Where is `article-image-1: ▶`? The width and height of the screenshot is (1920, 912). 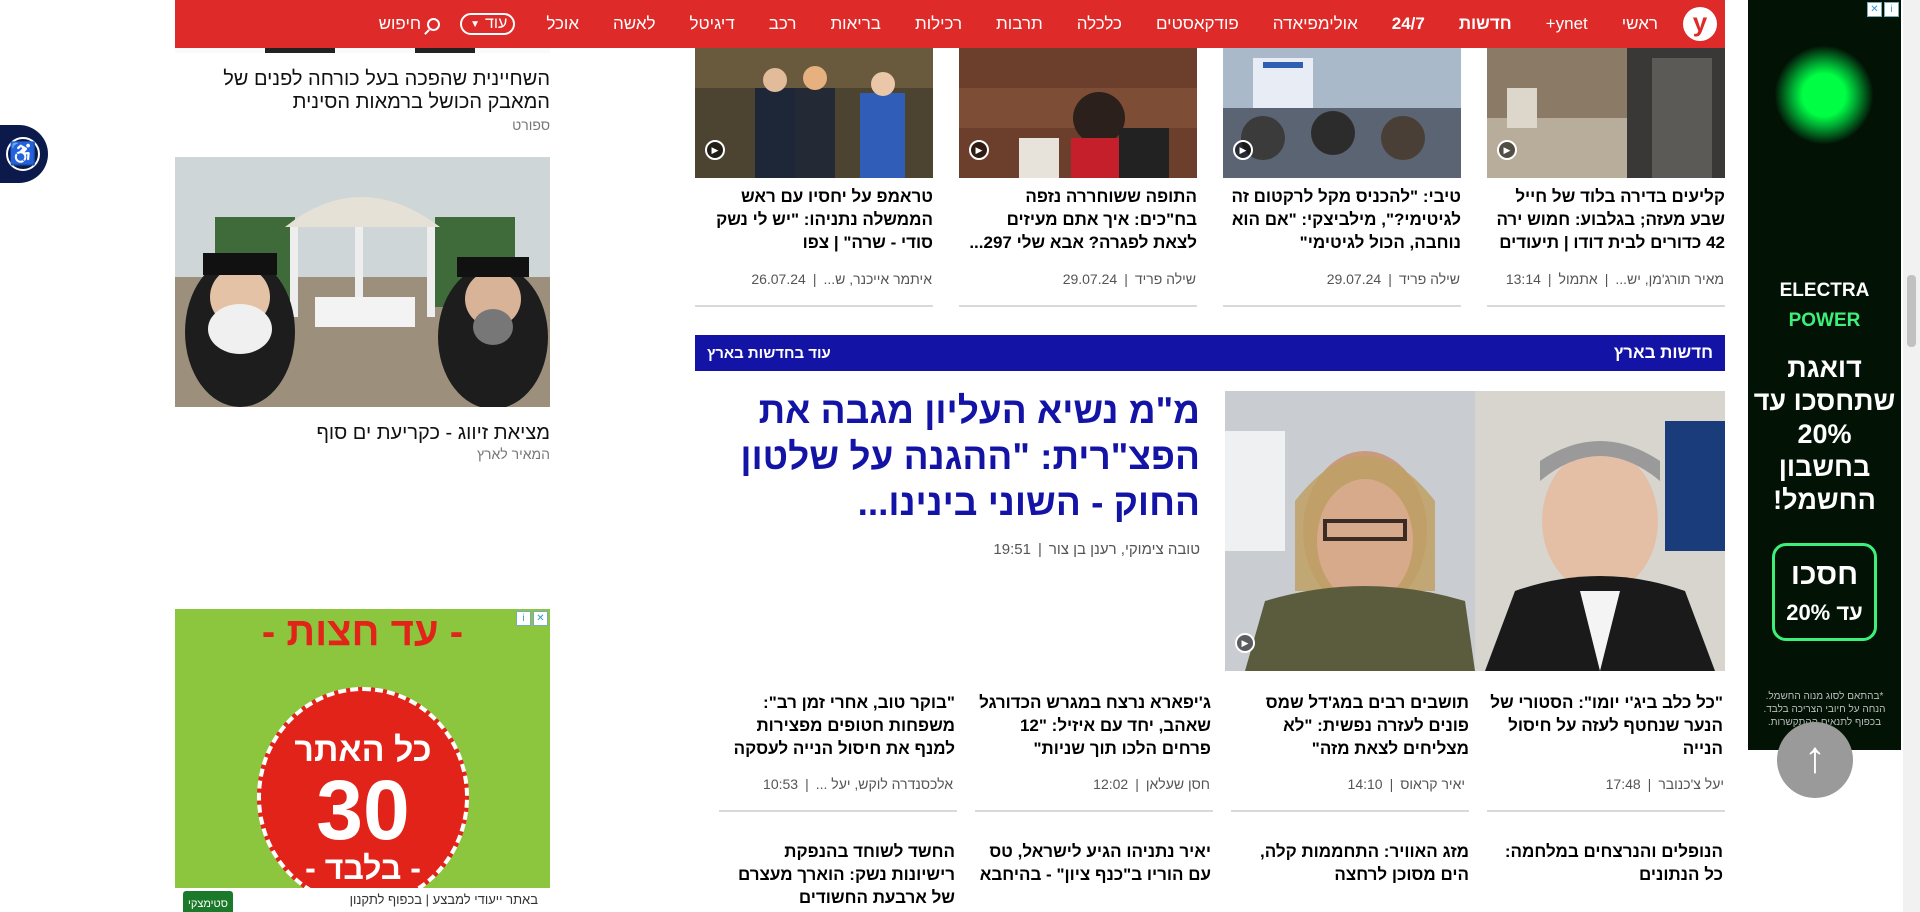 article-image-1: ▶ is located at coordinates (1606, 113).